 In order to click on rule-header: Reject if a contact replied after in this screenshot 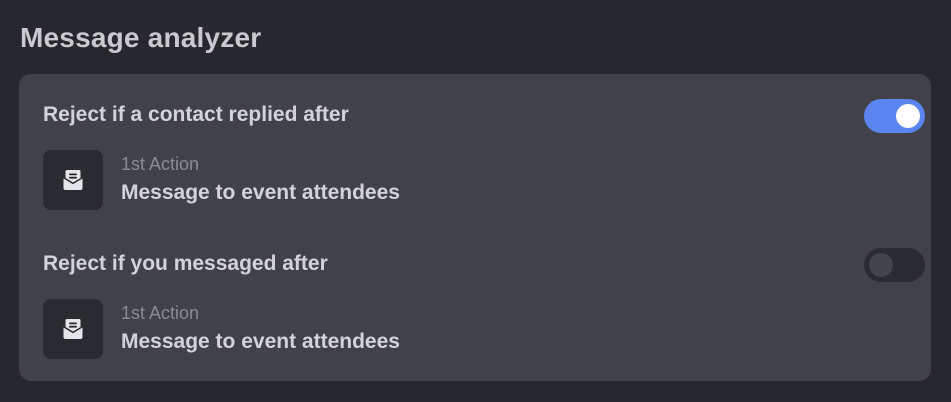, I will do `click(484, 115)`.